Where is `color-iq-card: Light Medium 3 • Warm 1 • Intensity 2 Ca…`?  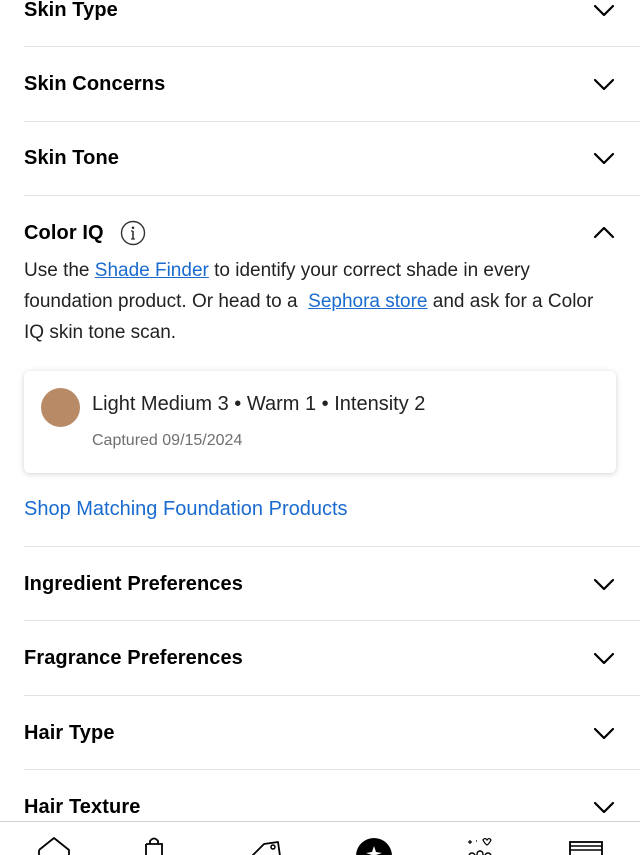
color-iq-card: Light Medium 3 • Warm 1 • Intensity 2 Ca… is located at coordinates (320, 422).